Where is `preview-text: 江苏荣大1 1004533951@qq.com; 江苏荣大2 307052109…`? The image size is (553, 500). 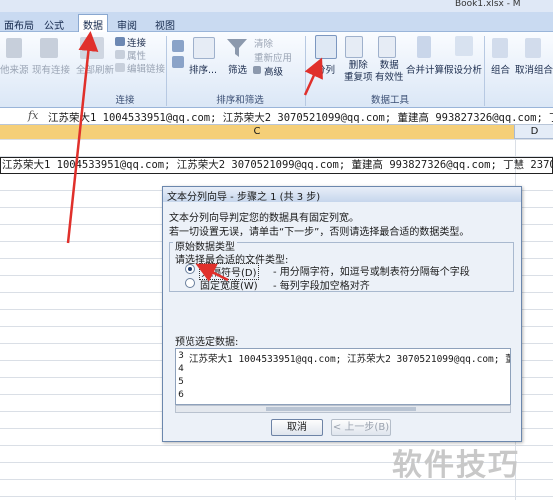 preview-text: 江苏荣大1 1004533951@qq.com; 江苏荣大2 307052109… is located at coordinates (349, 359).